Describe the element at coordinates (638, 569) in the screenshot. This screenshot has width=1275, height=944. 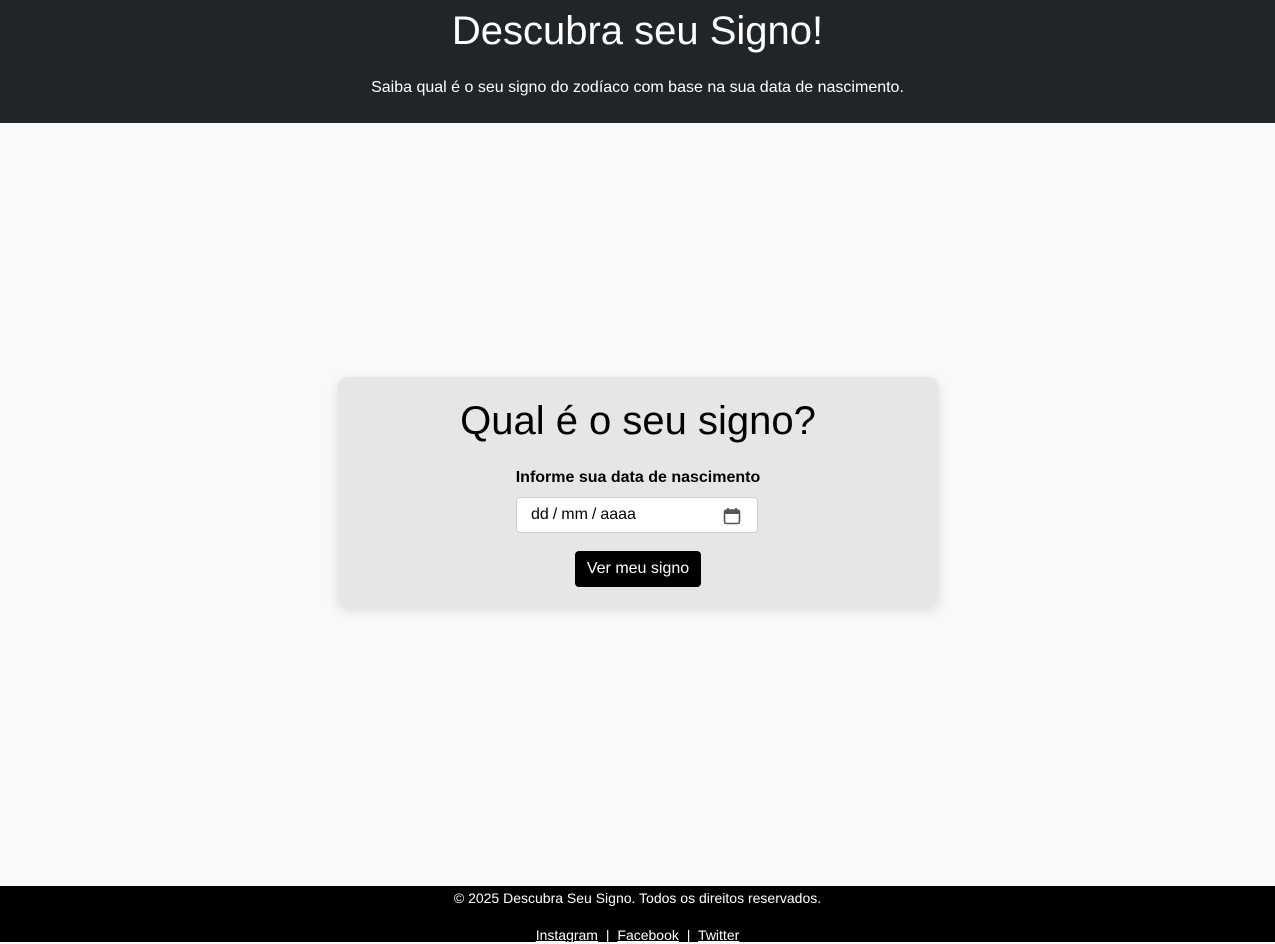
I see `submit-sign-button: Ver meu signo` at that location.